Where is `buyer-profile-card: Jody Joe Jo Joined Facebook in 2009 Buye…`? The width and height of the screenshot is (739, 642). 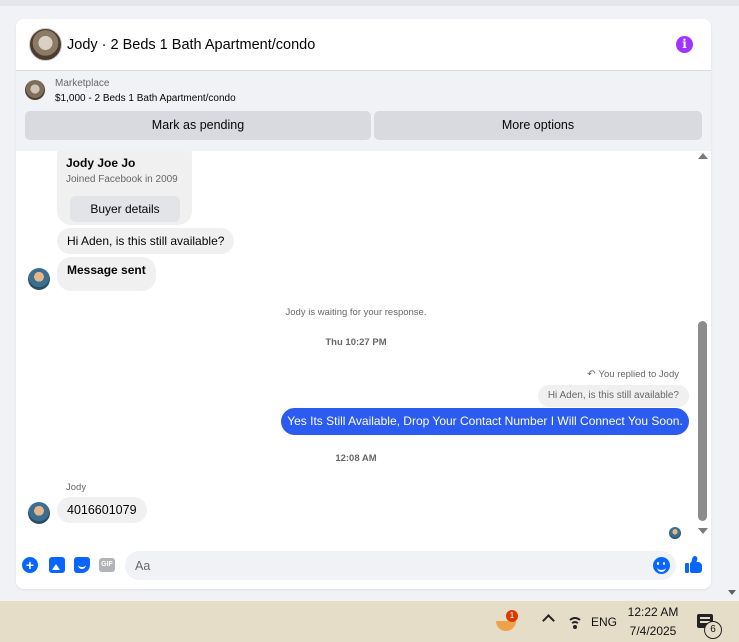 buyer-profile-card: Jody Joe Jo Joined Facebook in 2009 Buye… is located at coordinates (124, 188).